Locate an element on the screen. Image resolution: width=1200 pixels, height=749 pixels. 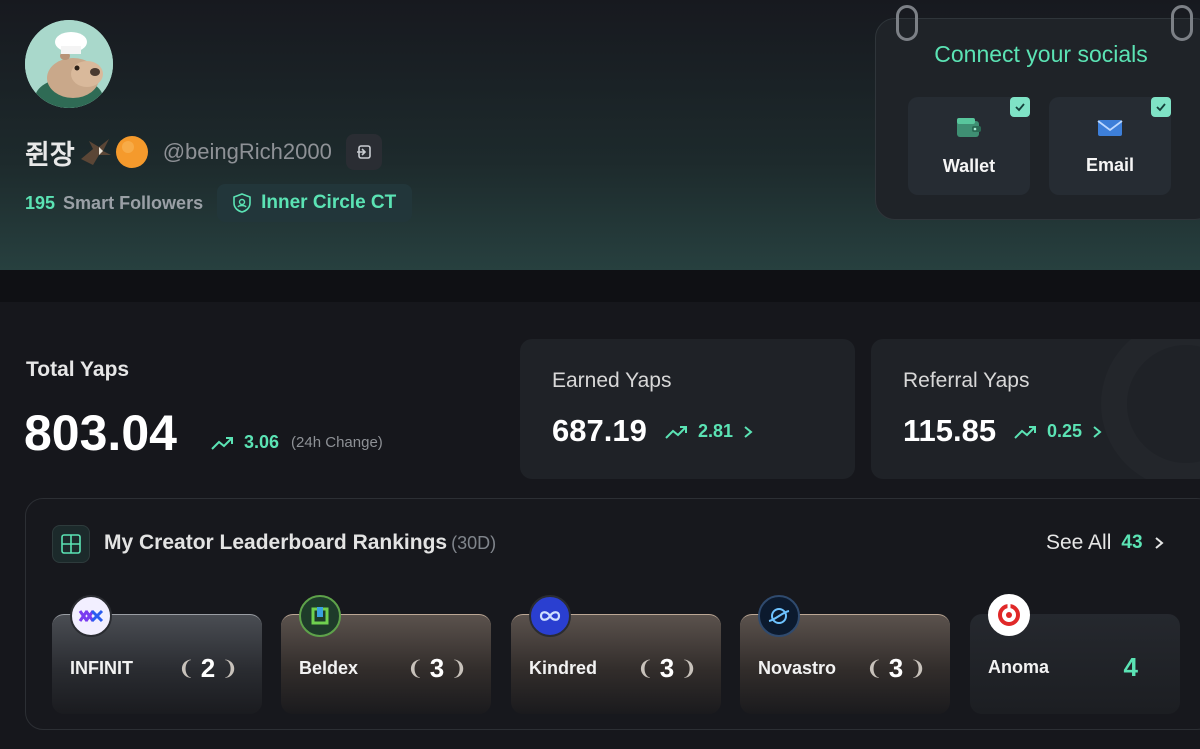
email-label: Email is located at coordinates (1110, 164).